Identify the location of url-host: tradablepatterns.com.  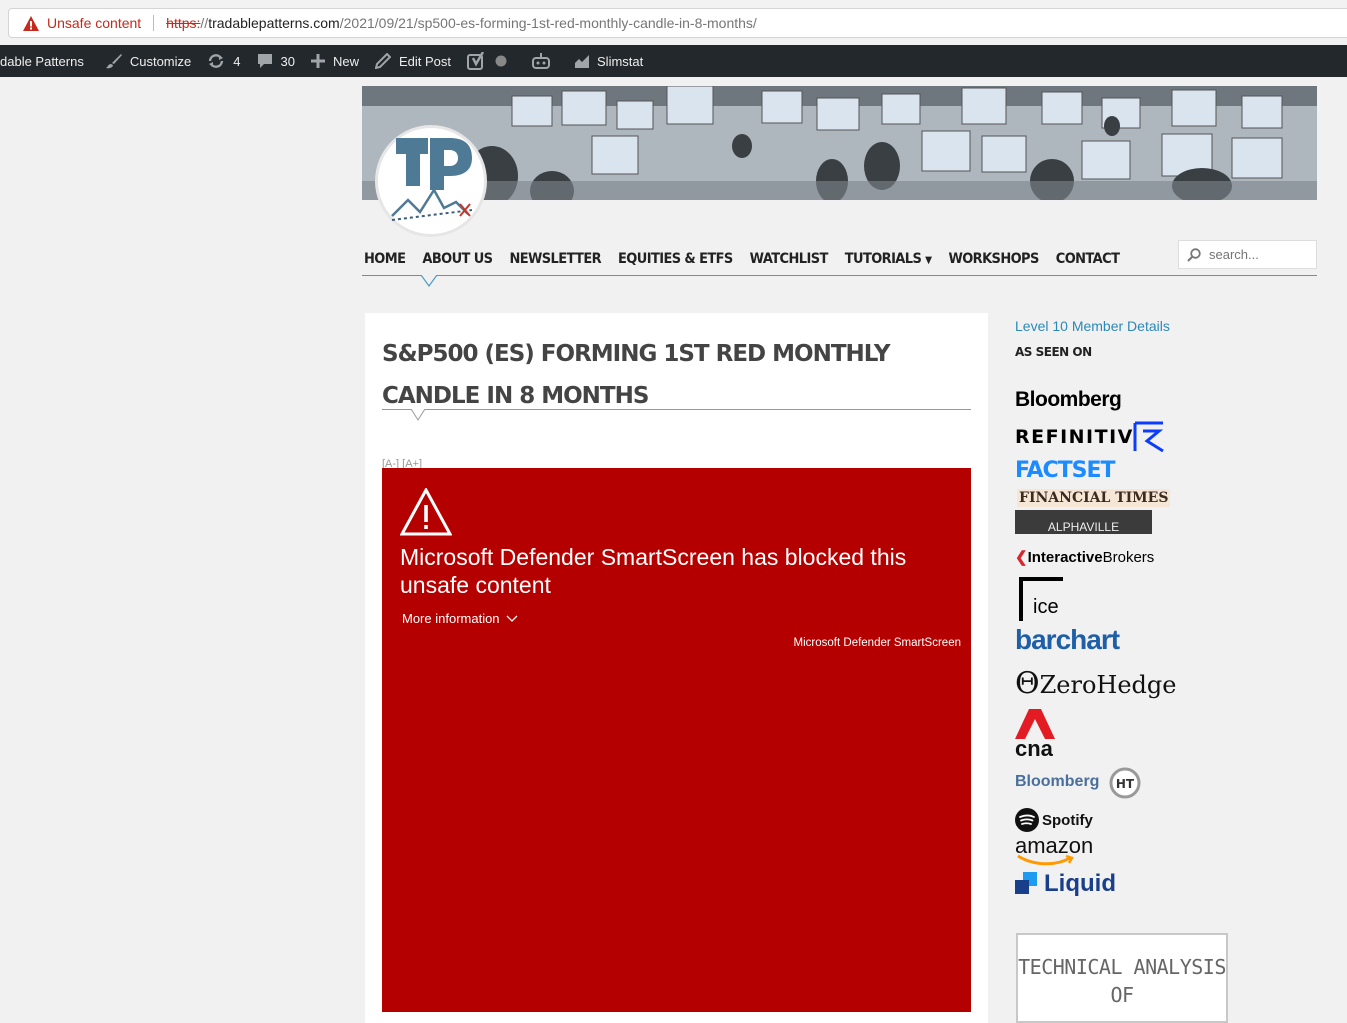
(274, 23).